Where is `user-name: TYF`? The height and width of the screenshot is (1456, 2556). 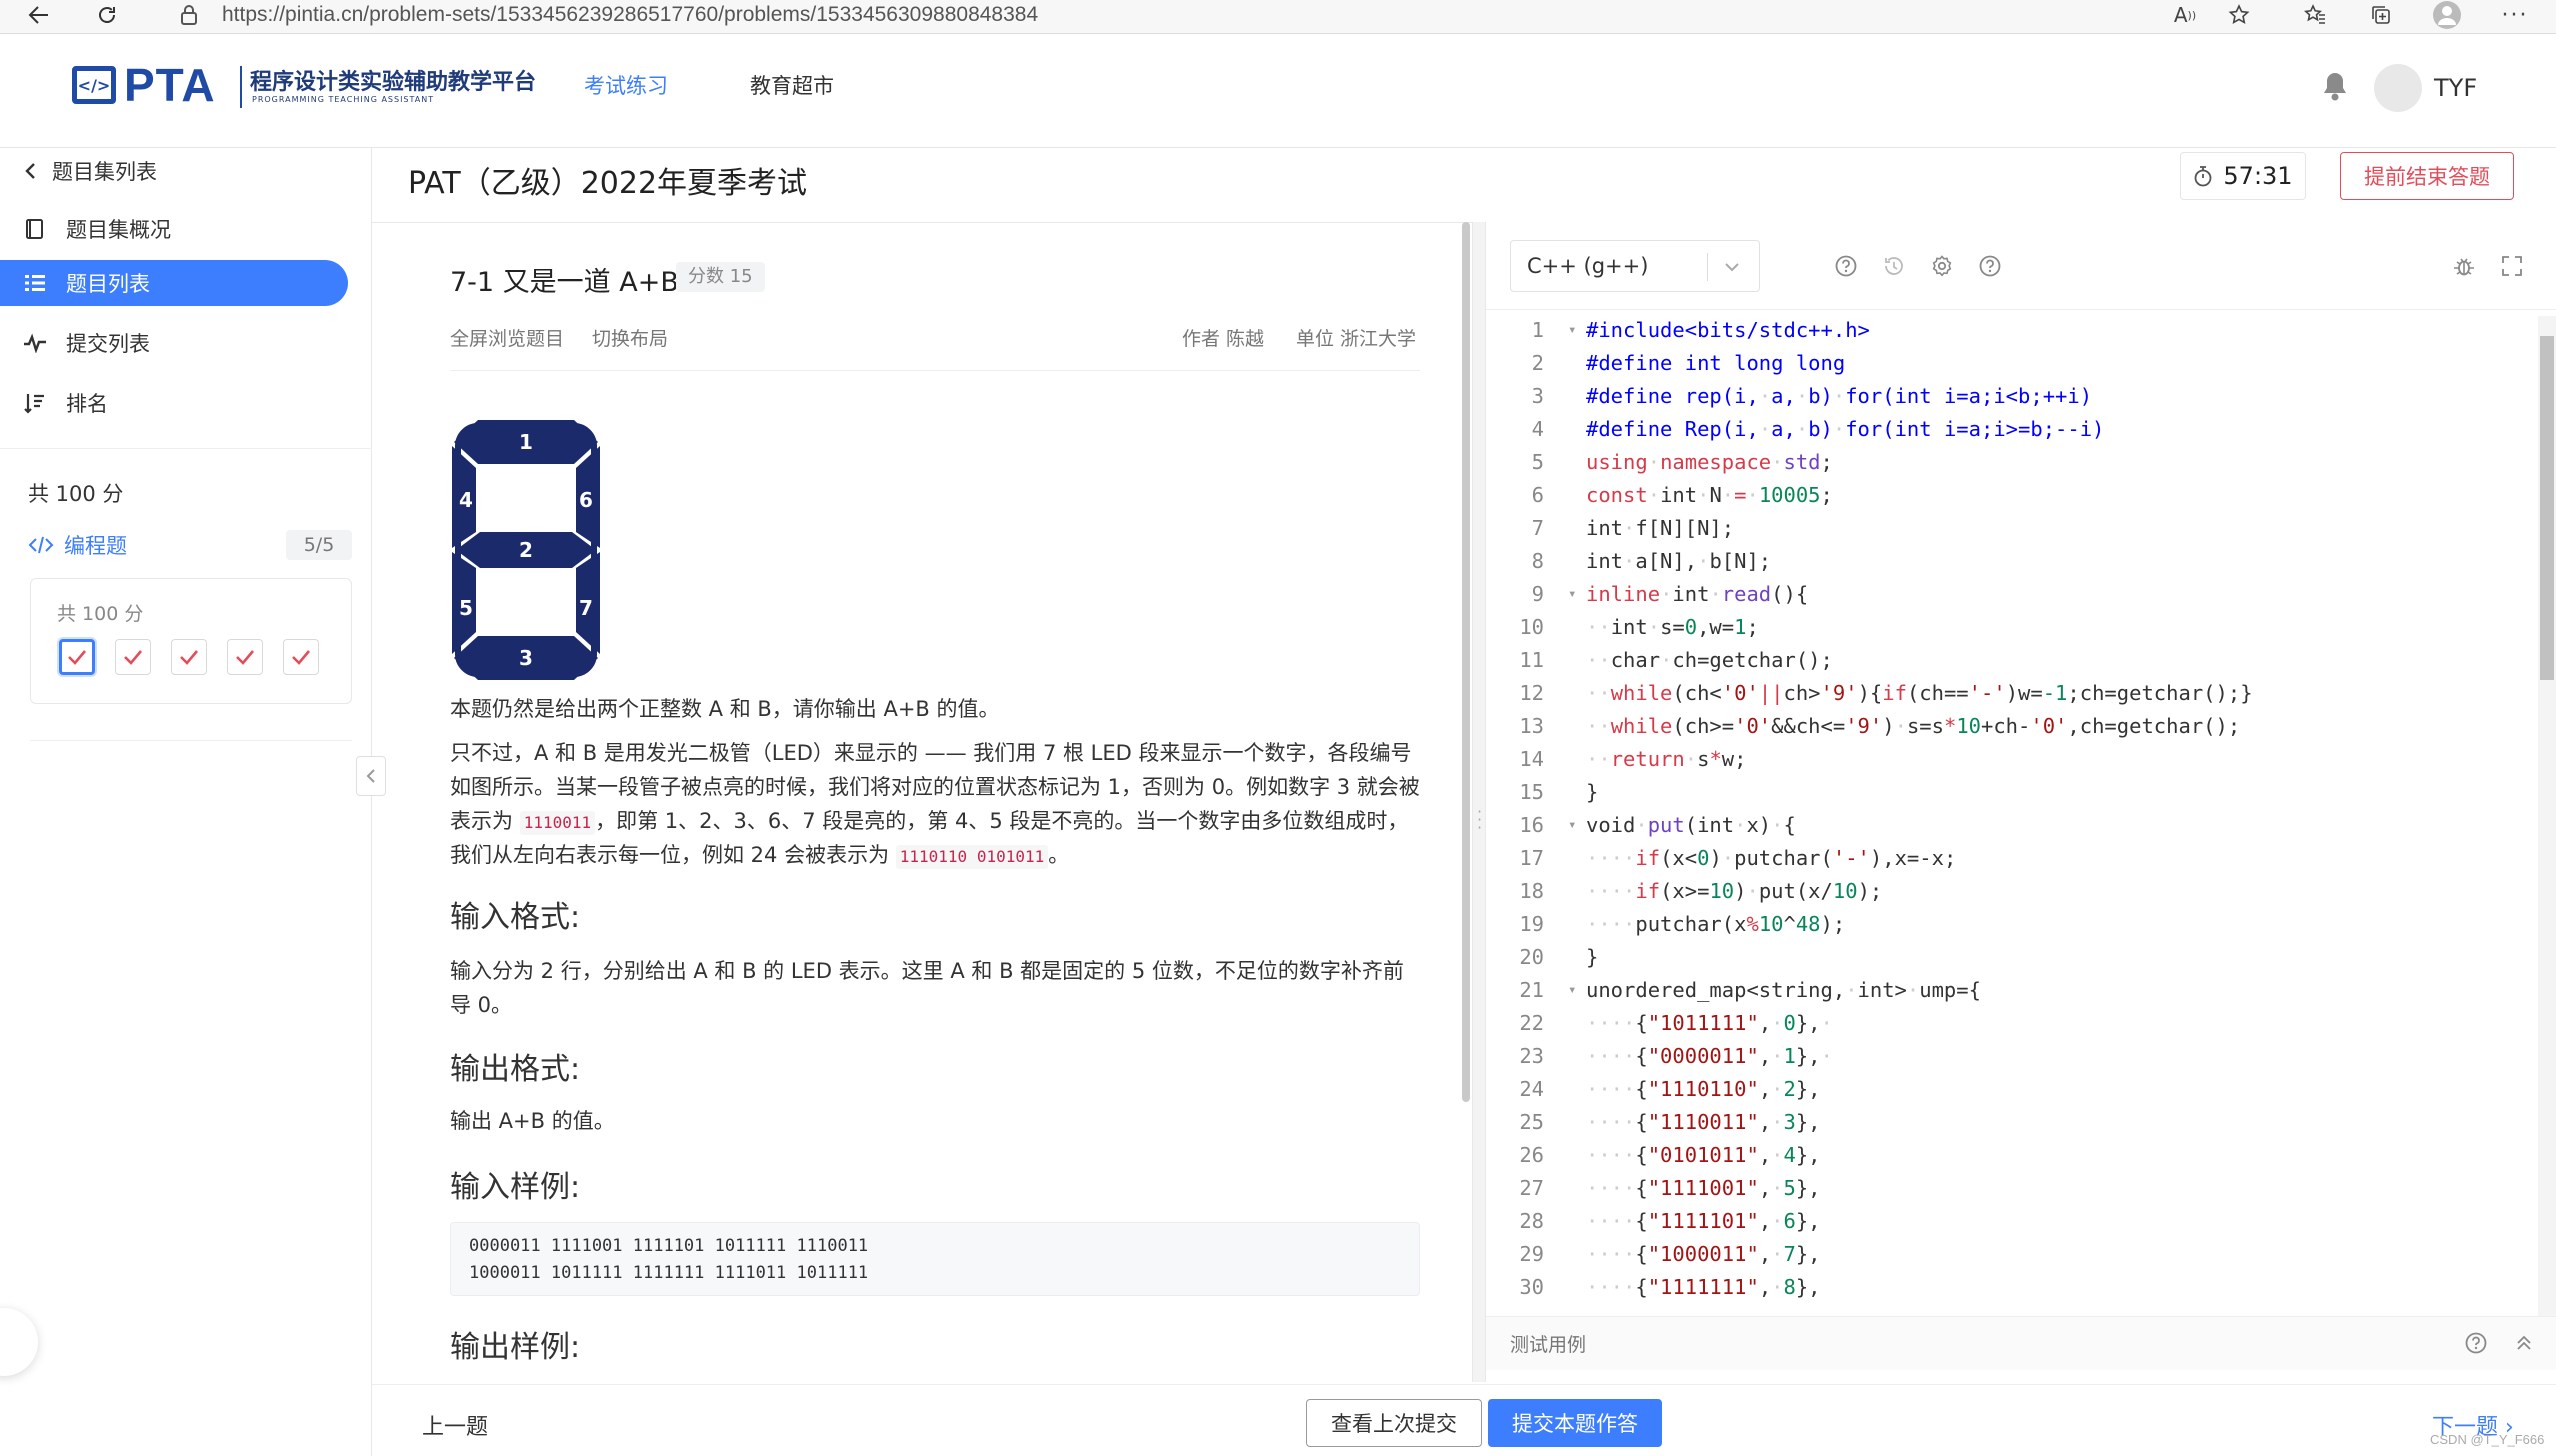
user-name: TYF is located at coordinates (2455, 88).